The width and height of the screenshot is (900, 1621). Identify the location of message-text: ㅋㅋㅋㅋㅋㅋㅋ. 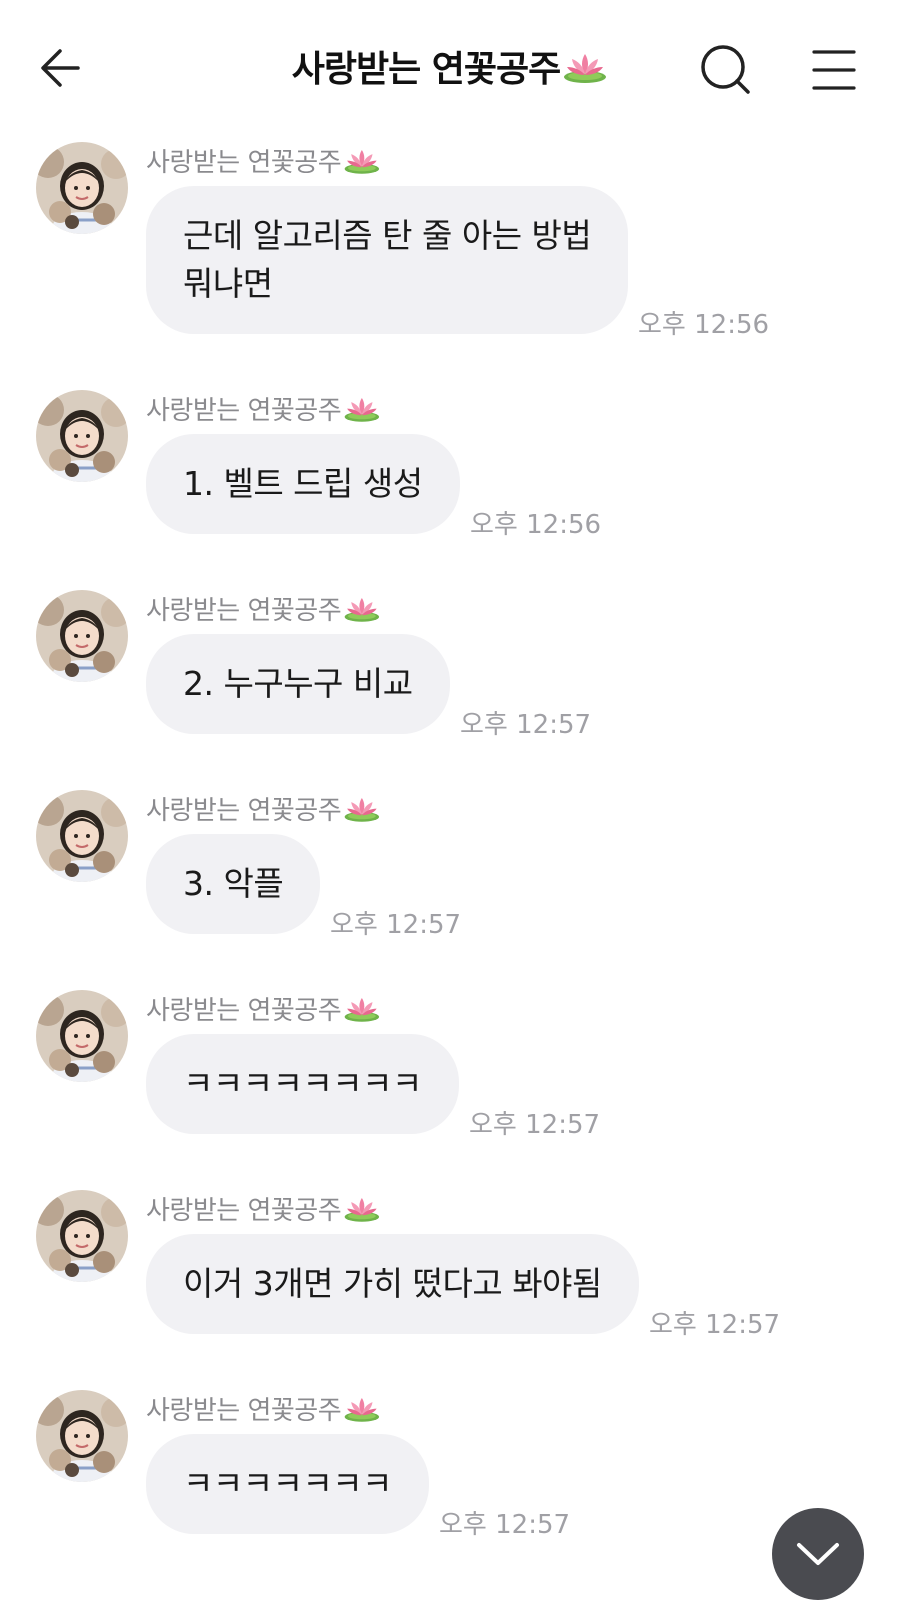
(288, 1483).